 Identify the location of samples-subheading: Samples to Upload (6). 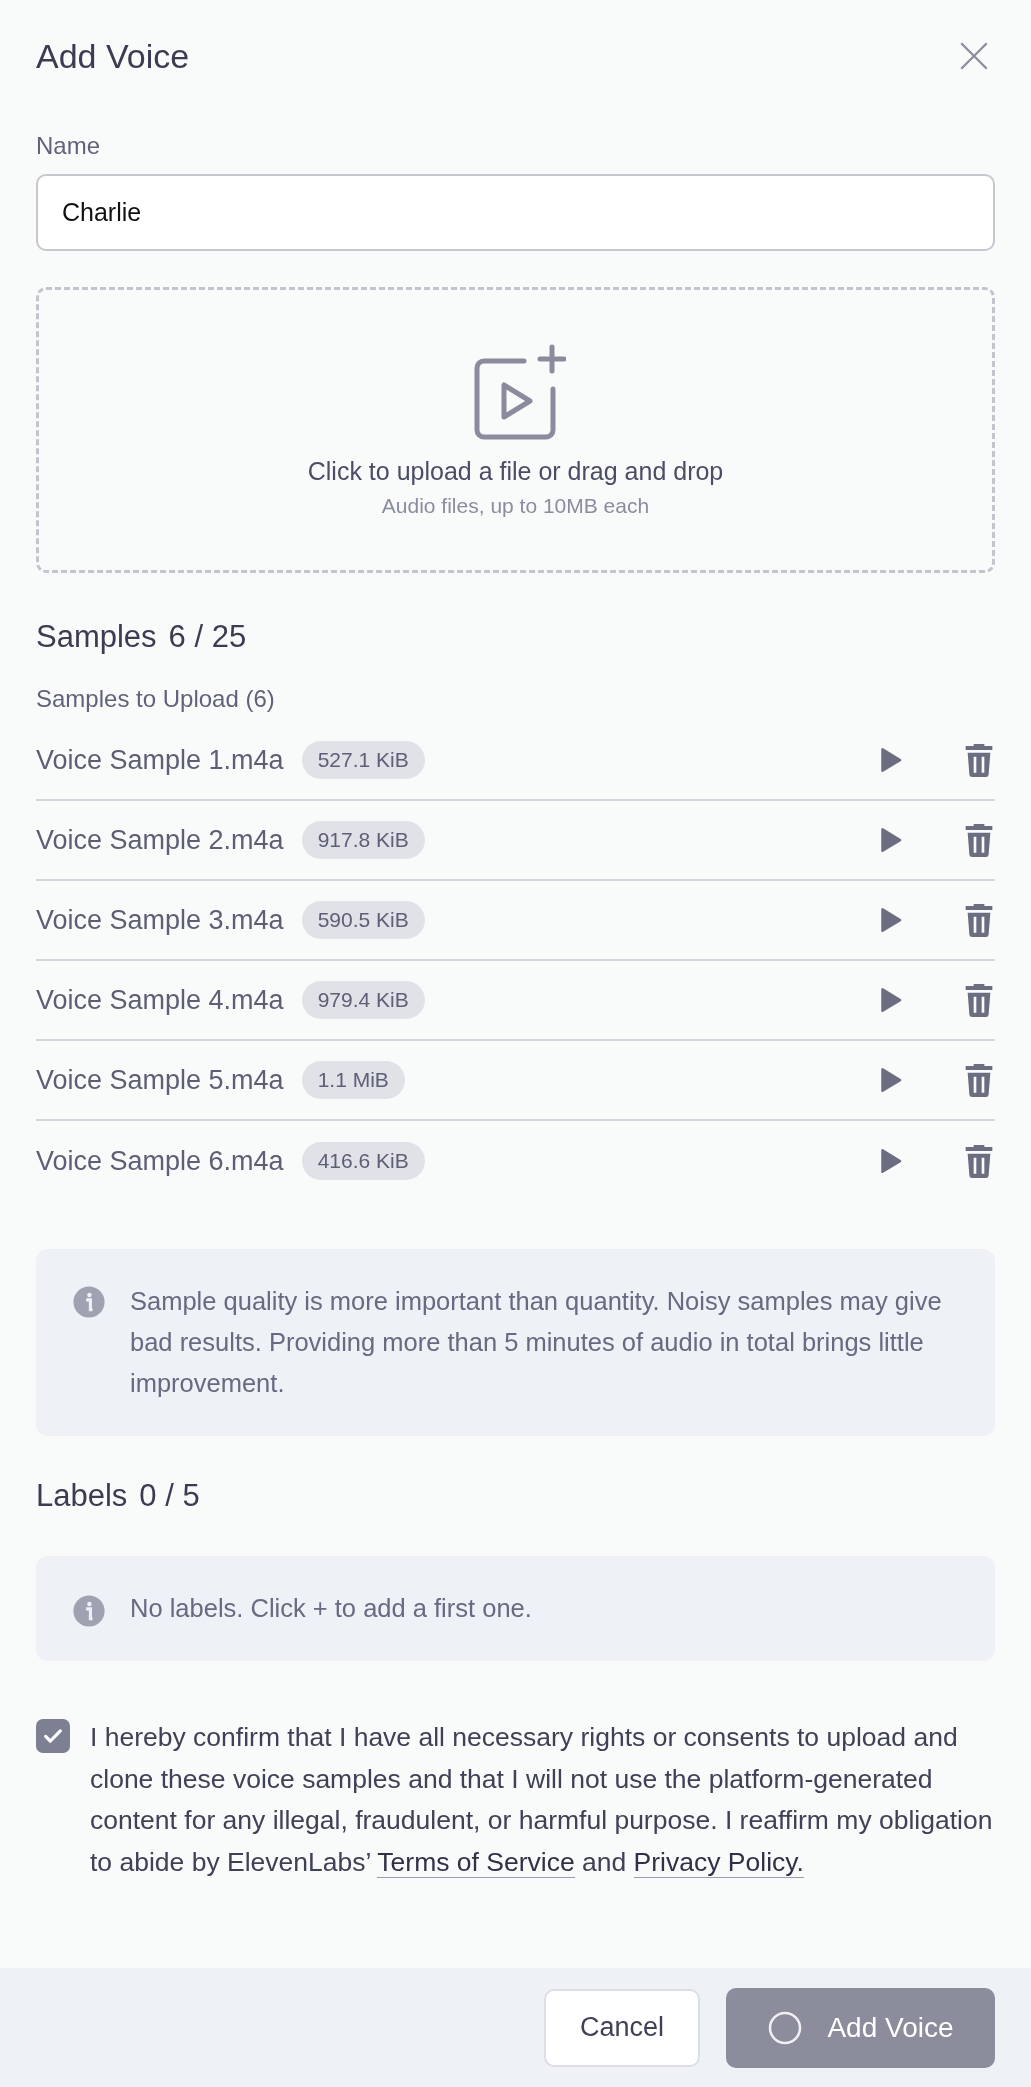
(156, 699).